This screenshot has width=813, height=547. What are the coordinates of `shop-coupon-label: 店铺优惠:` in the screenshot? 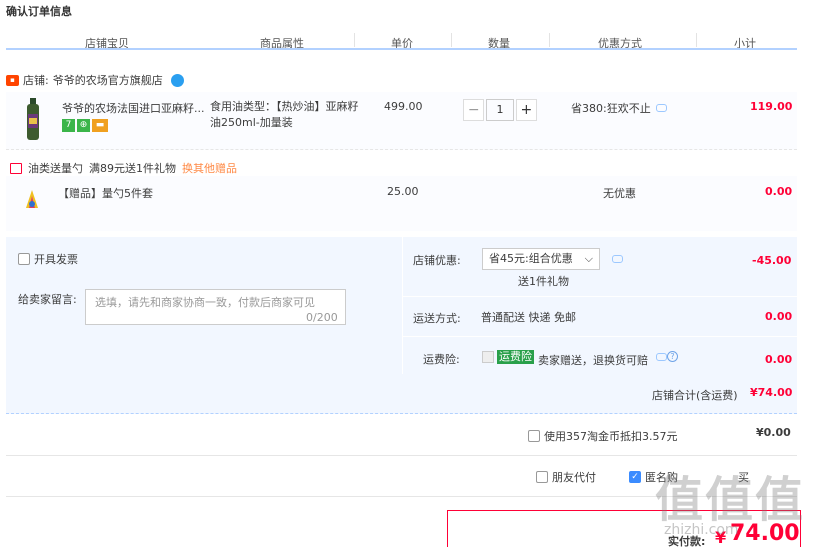 It's located at (437, 260).